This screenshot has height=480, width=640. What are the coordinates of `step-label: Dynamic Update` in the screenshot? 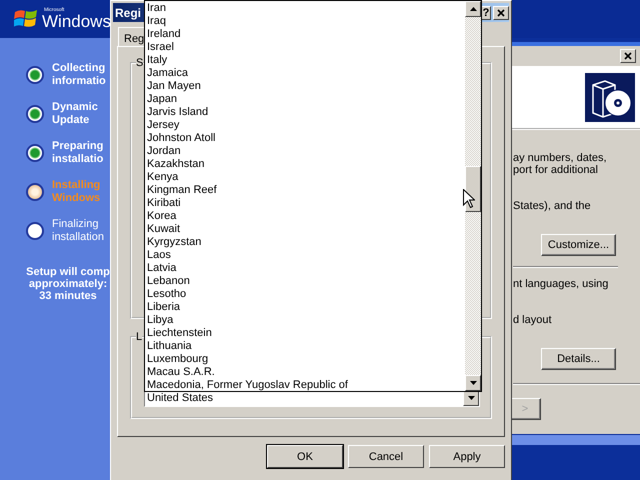 It's located at (75, 114).